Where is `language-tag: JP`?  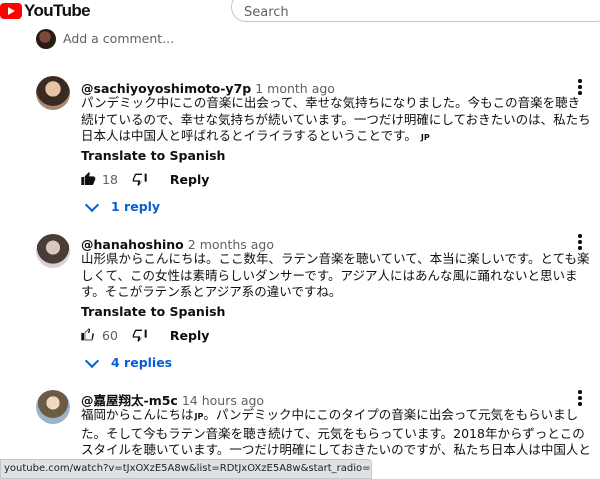 language-tag: JP is located at coordinates (425, 137).